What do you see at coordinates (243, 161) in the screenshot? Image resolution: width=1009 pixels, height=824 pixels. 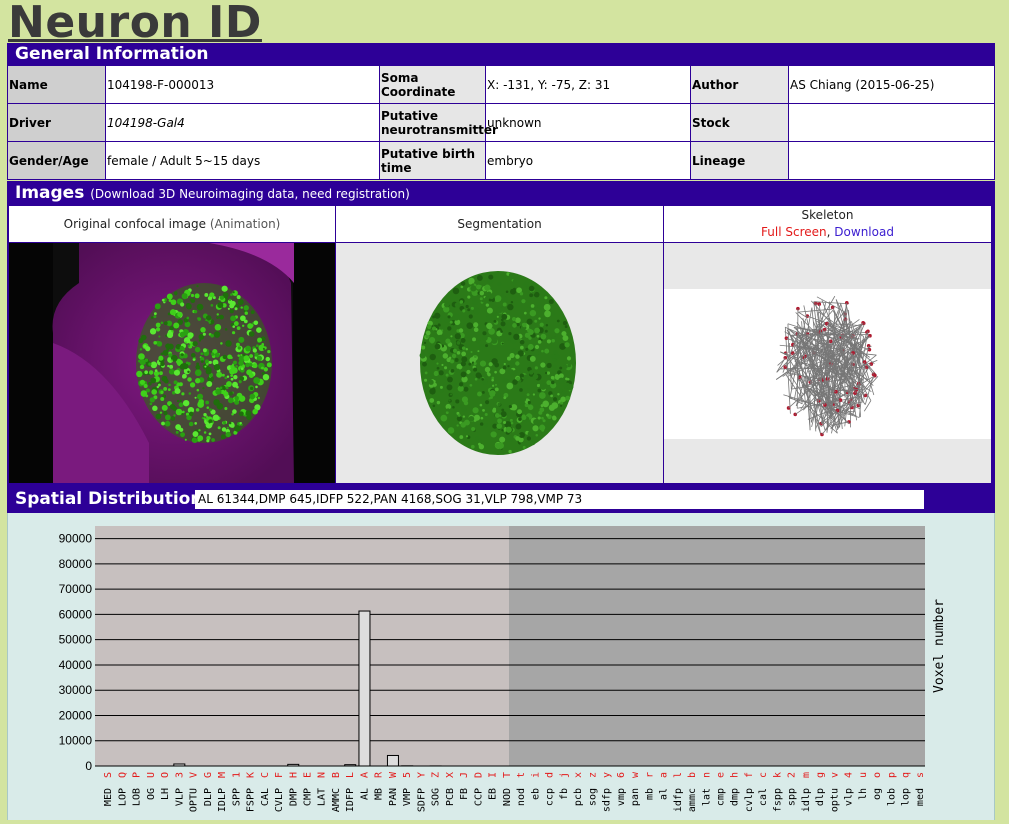 I see `gender-age-value: female / Adult 5~15 days` at bounding box center [243, 161].